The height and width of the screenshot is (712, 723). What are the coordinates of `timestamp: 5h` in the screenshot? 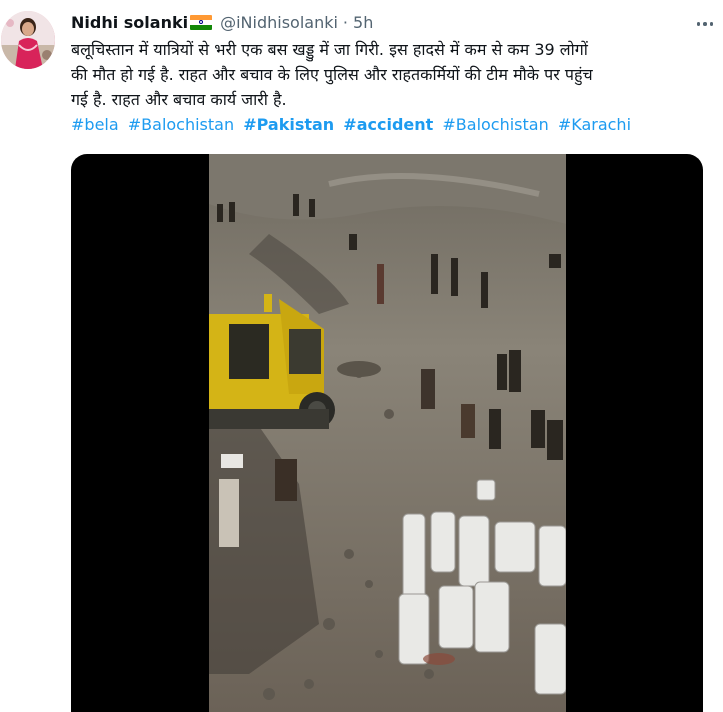 It's located at (363, 22).